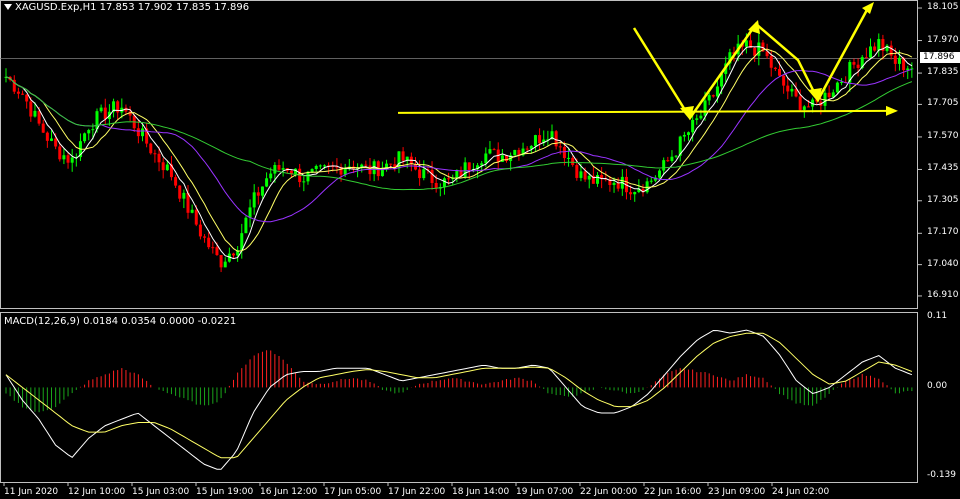  I want to click on dropdown-triangle-icon, so click(8, 7).